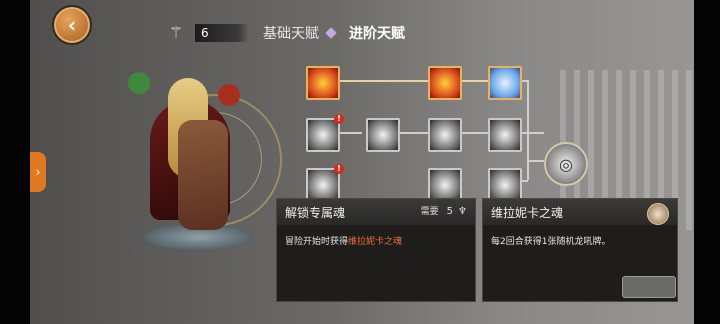 The height and width of the screenshot is (324, 720). What do you see at coordinates (528, 130) in the screenshot?
I see `path-line-vertical` at bounding box center [528, 130].